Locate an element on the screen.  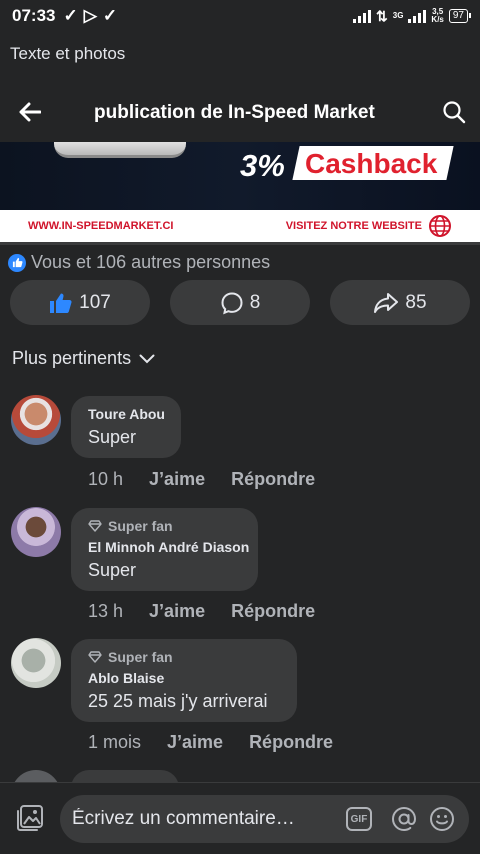
network-type: 3G is located at coordinates (398, 15).